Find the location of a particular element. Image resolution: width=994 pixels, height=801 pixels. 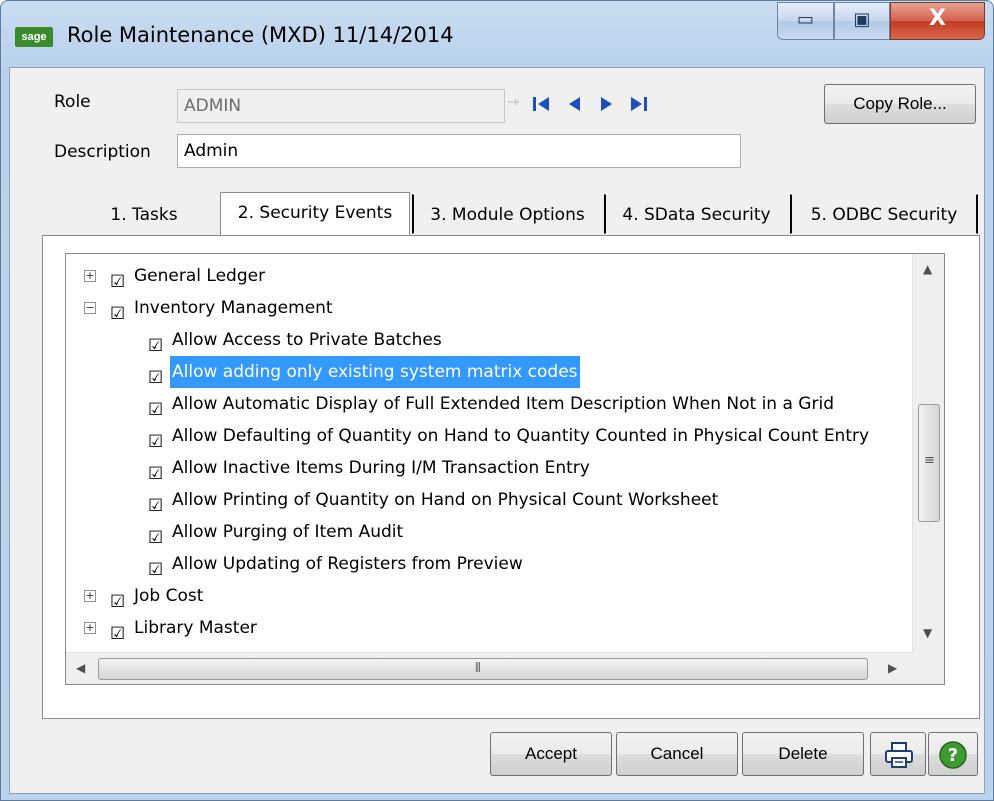

cancel-button-label: Cancel is located at coordinates (677, 753).